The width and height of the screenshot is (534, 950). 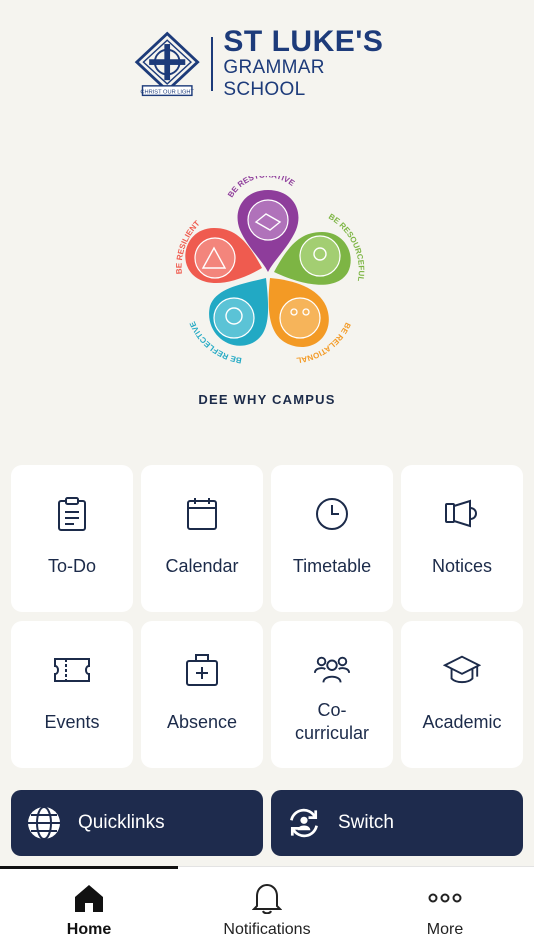 What do you see at coordinates (167, 92) in the screenshot?
I see `svg-text: CHRIST OUR LIGHT` at bounding box center [167, 92].